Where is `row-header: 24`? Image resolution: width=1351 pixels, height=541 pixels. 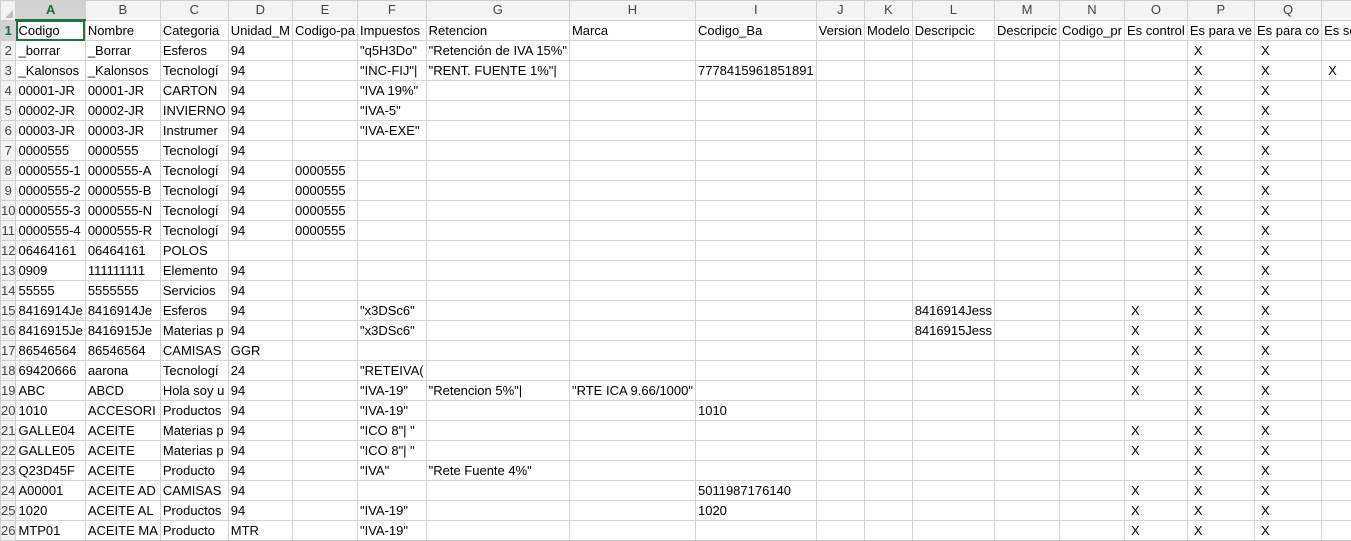 row-header: 24 is located at coordinates (8, 490).